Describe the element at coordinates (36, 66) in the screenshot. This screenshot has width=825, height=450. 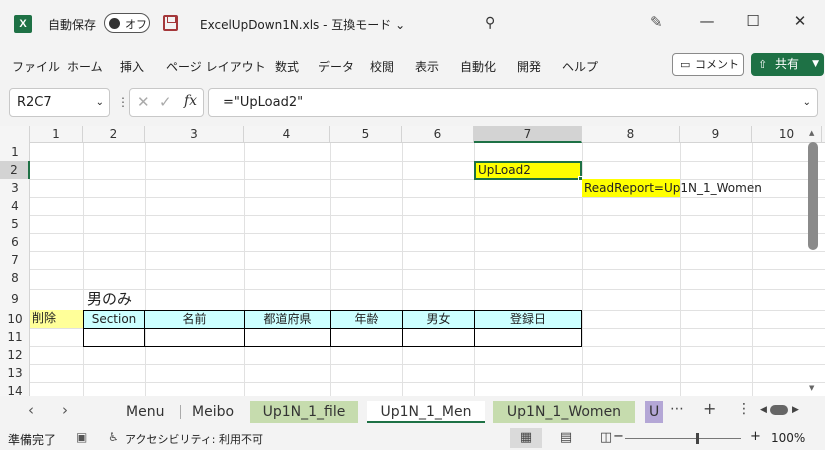
I see `menu-file: ファイル` at that location.